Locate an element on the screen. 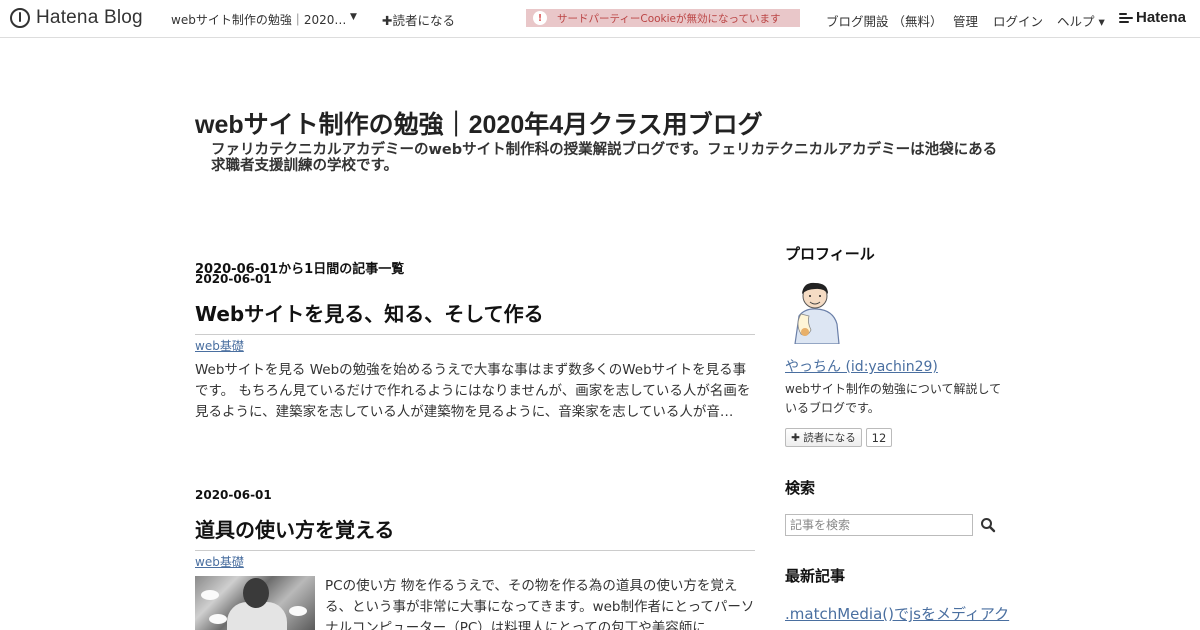 Image resolution: width=1200 pixels, height=630 pixels. login-link: ログイン is located at coordinates (1018, 20).